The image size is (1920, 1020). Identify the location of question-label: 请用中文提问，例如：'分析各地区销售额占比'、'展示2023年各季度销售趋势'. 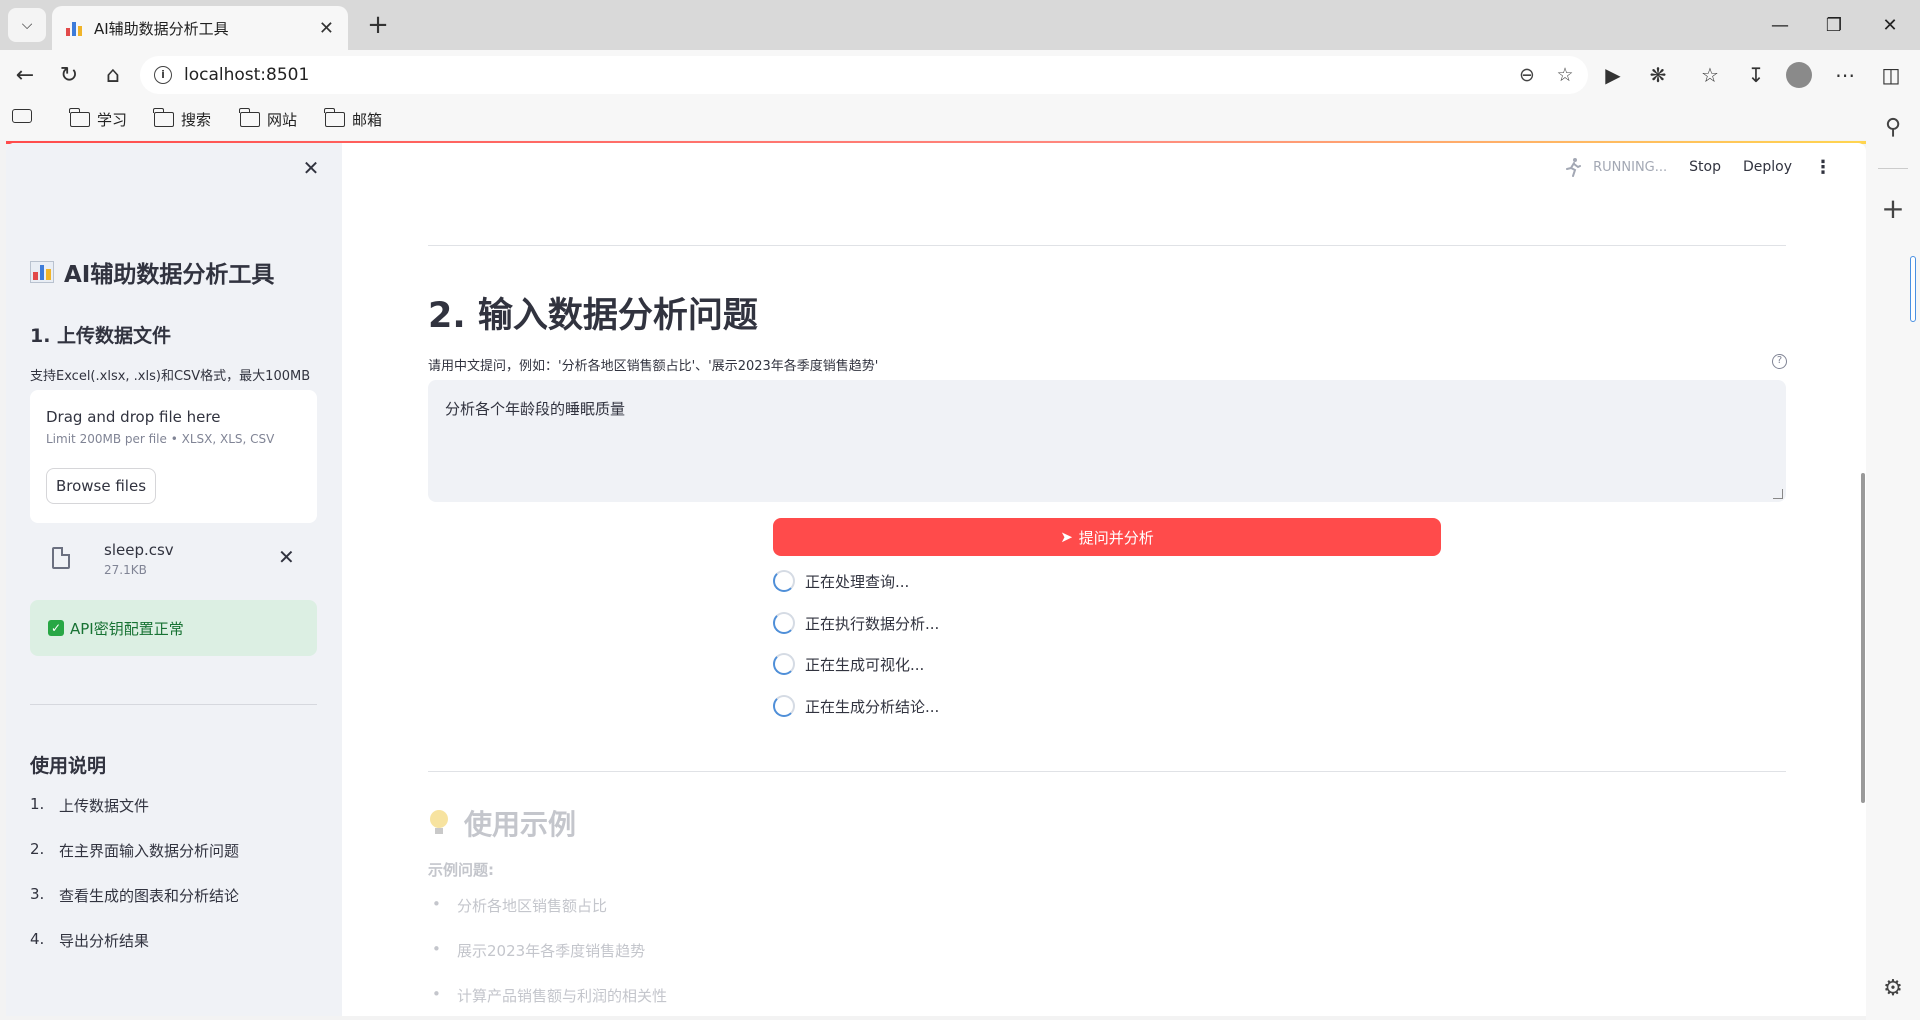
(653, 366).